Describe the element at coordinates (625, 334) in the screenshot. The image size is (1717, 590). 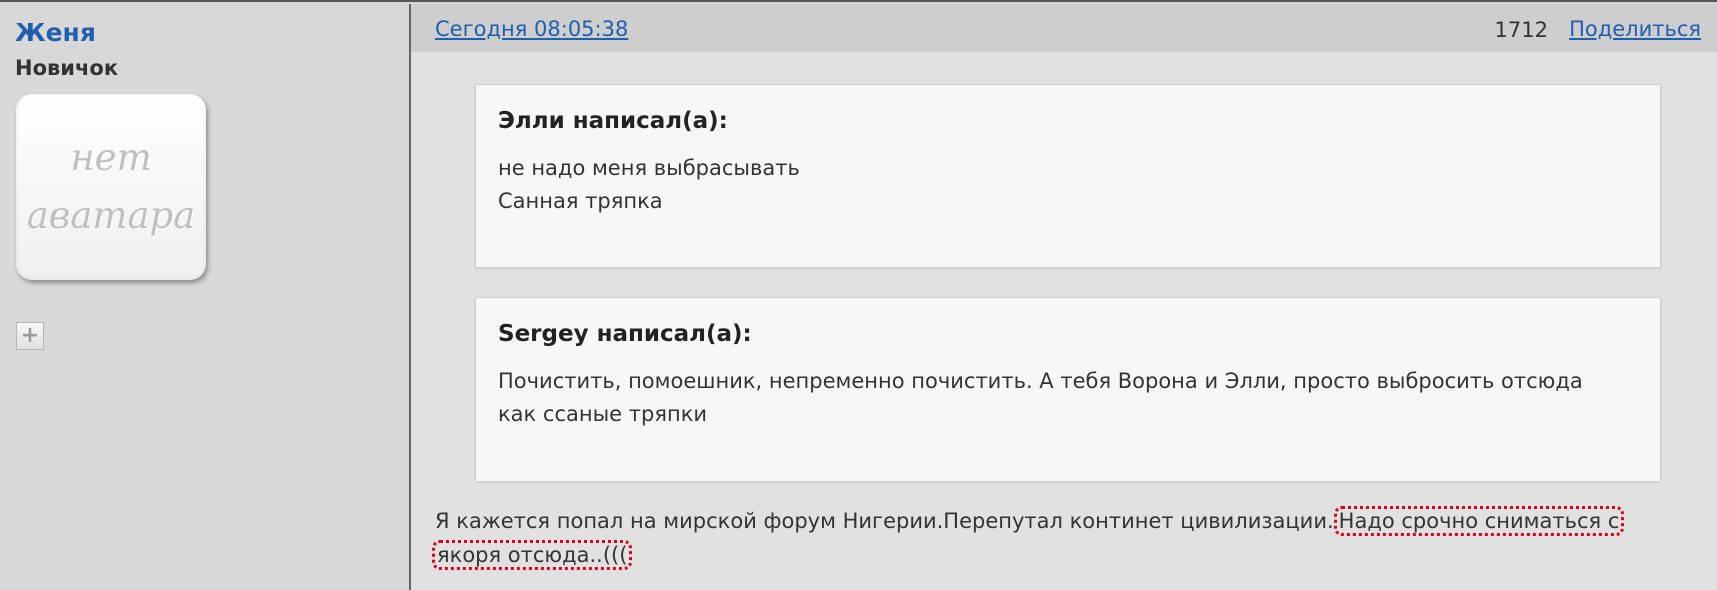
I see `quote-author: Sergey написал(а):` at that location.